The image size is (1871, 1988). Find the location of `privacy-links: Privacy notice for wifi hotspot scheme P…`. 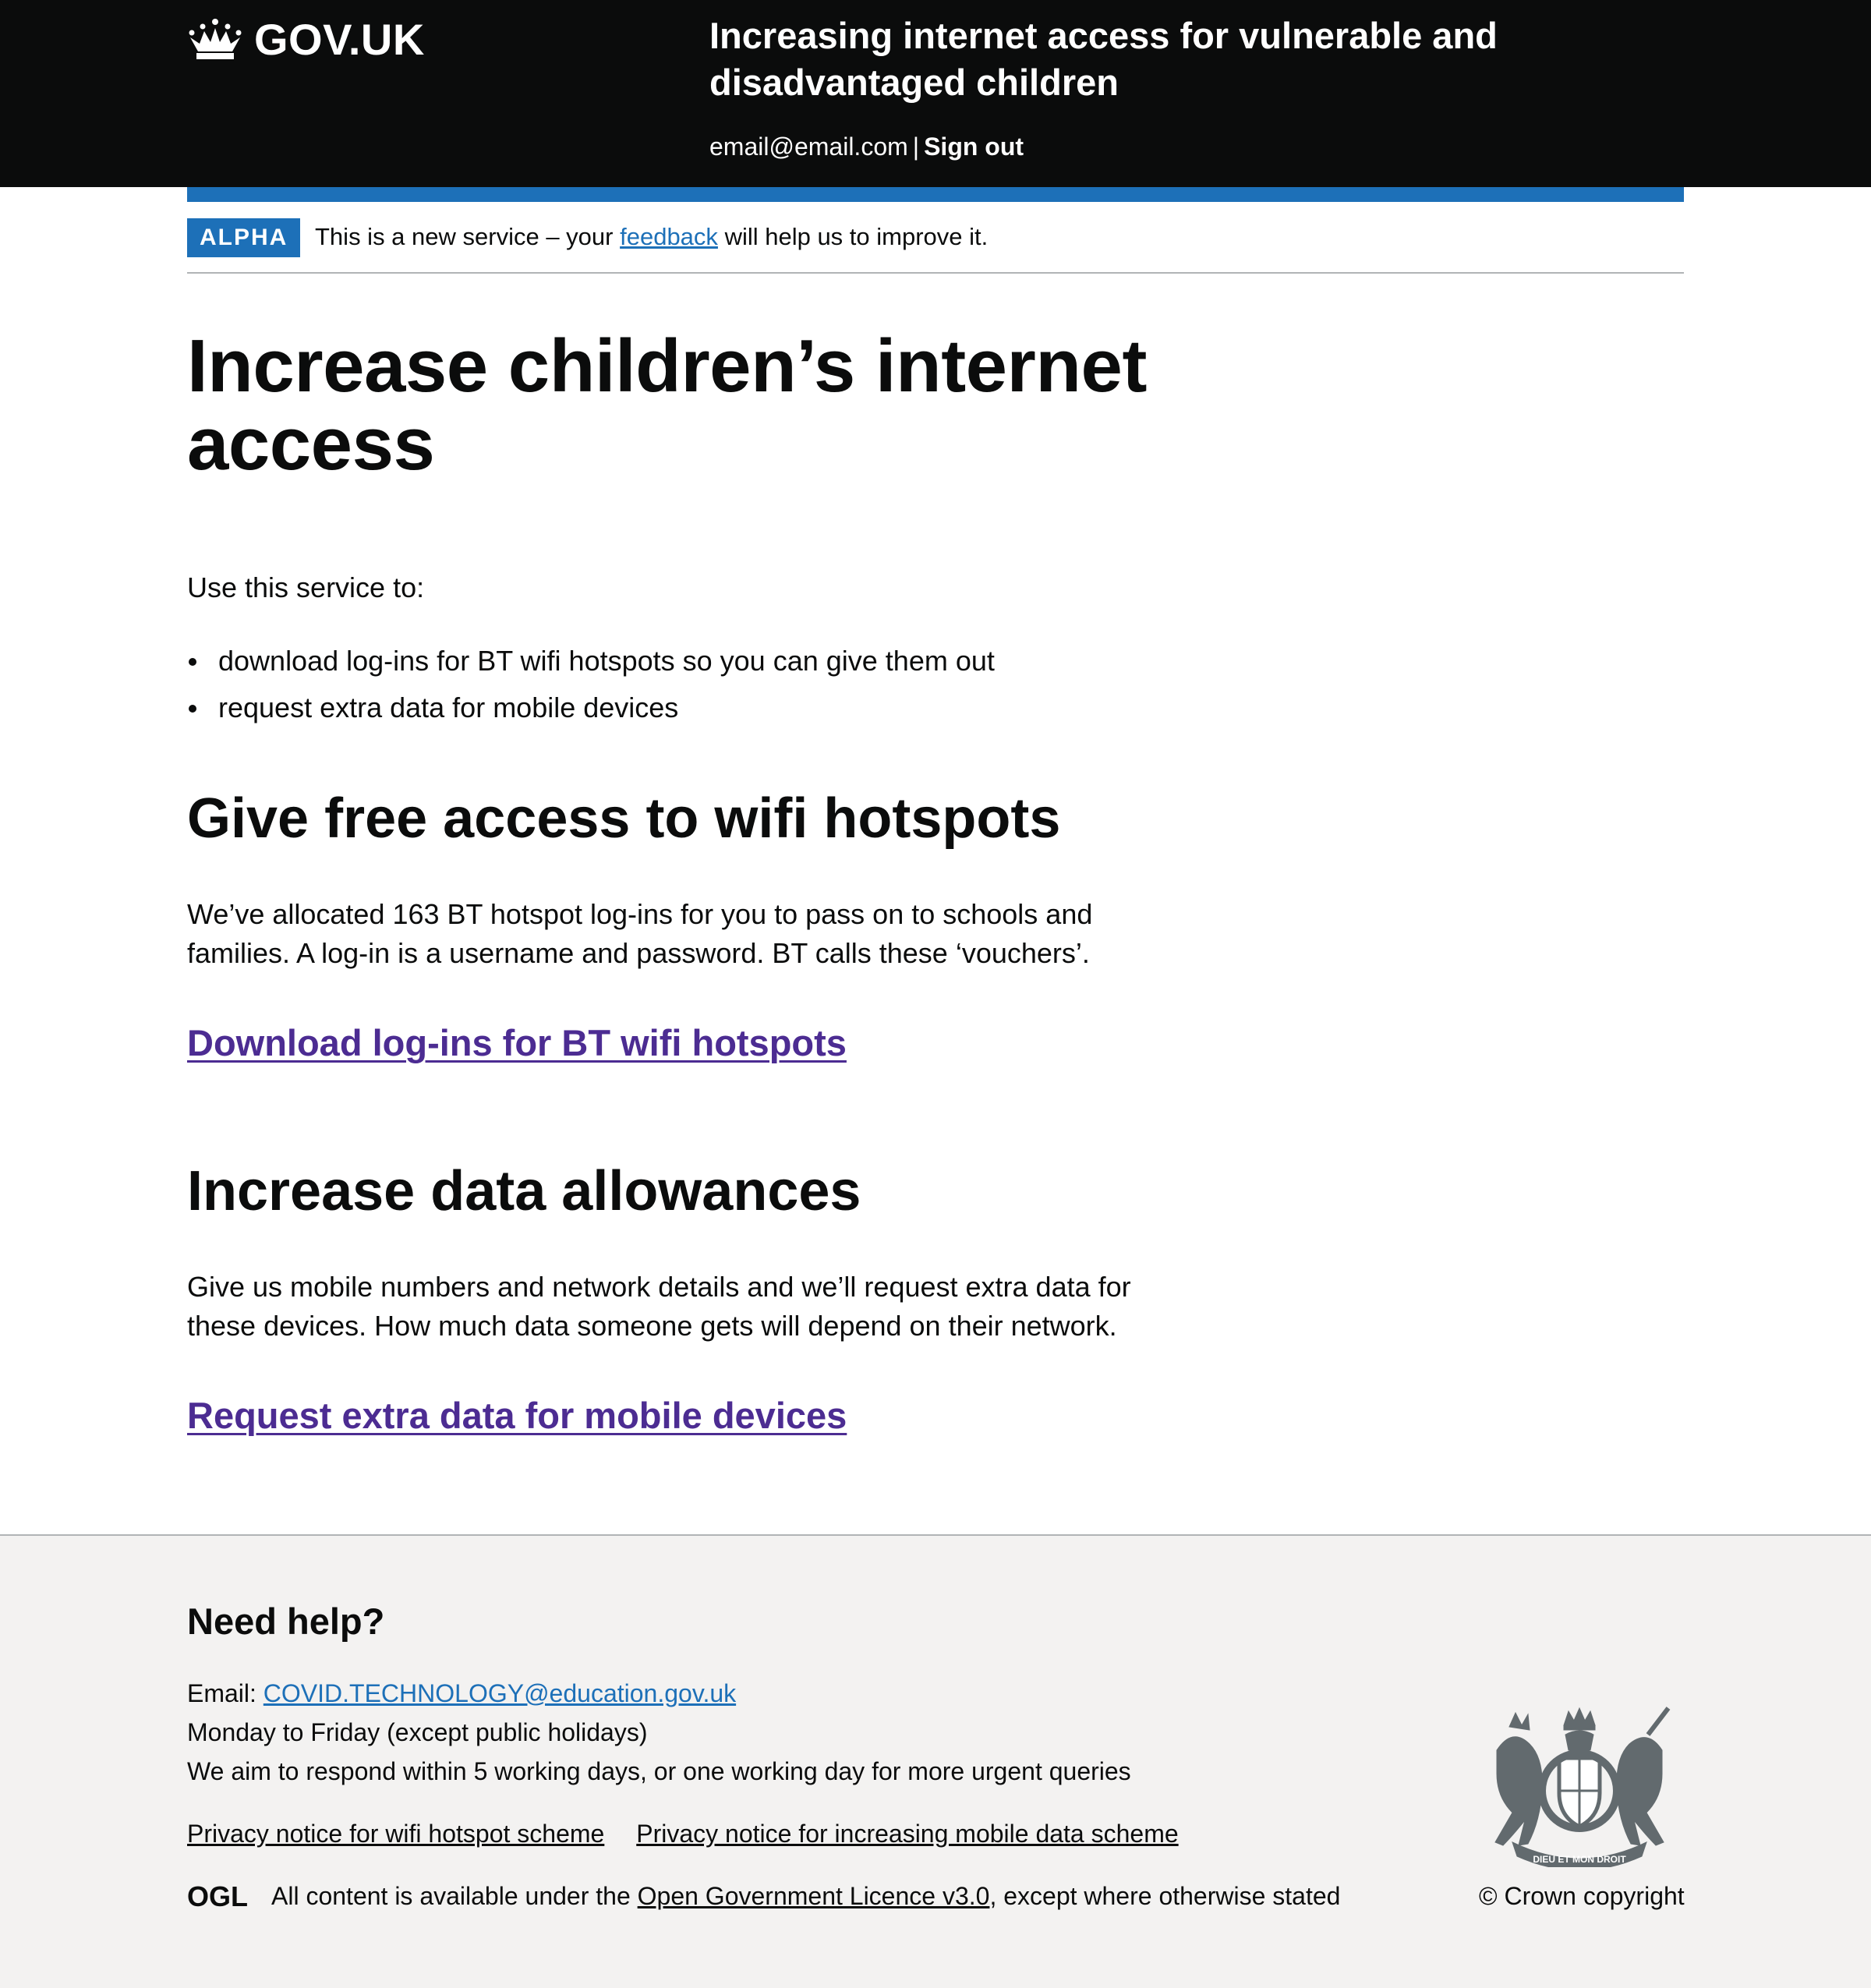

privacy-links: Privacy notice for wifi hotspot scheme P… is located at coordinates (695, 1833).